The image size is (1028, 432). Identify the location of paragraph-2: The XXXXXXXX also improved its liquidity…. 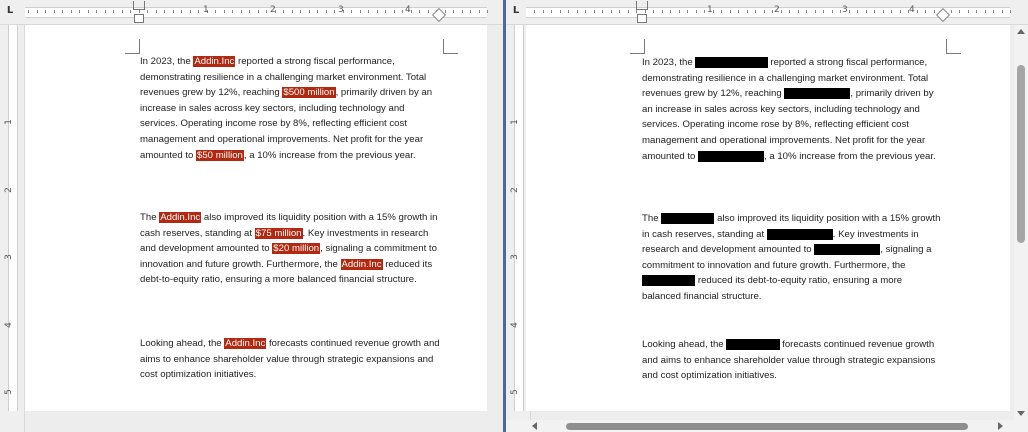
(792, 258).